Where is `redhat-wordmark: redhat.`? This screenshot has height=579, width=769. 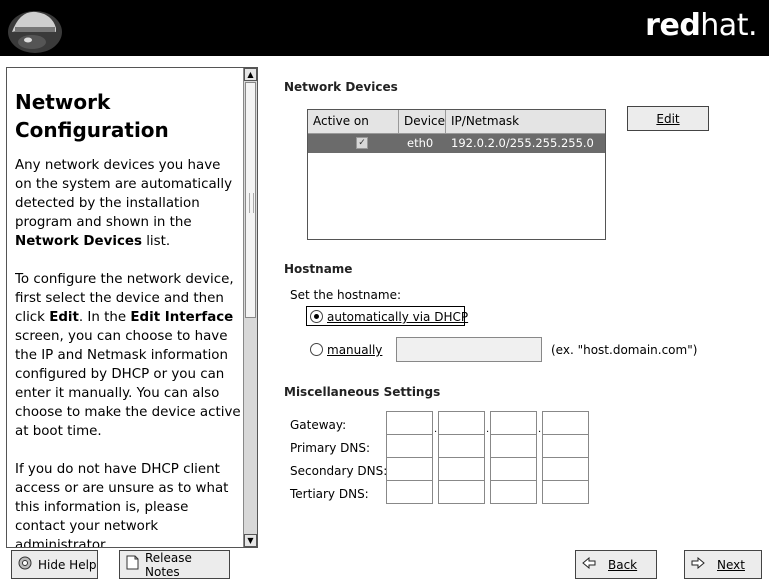 redhat-wordmark: redhat. is located at coordinates (701, 25).